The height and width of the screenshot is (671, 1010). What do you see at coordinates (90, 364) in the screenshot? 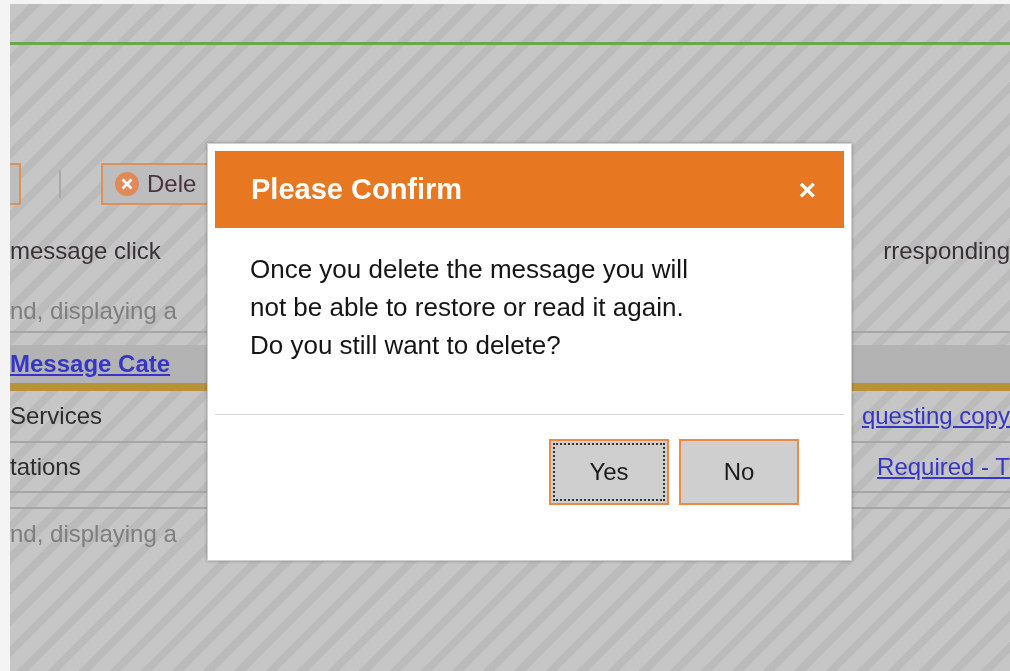
I see `column-header-link: Message Cate` at bounding box center [90, 364].